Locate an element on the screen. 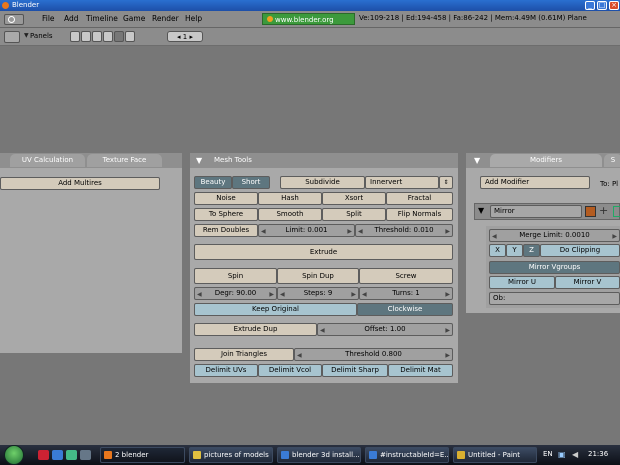  cage-toggle-icon is located at coordinates (616, 211).